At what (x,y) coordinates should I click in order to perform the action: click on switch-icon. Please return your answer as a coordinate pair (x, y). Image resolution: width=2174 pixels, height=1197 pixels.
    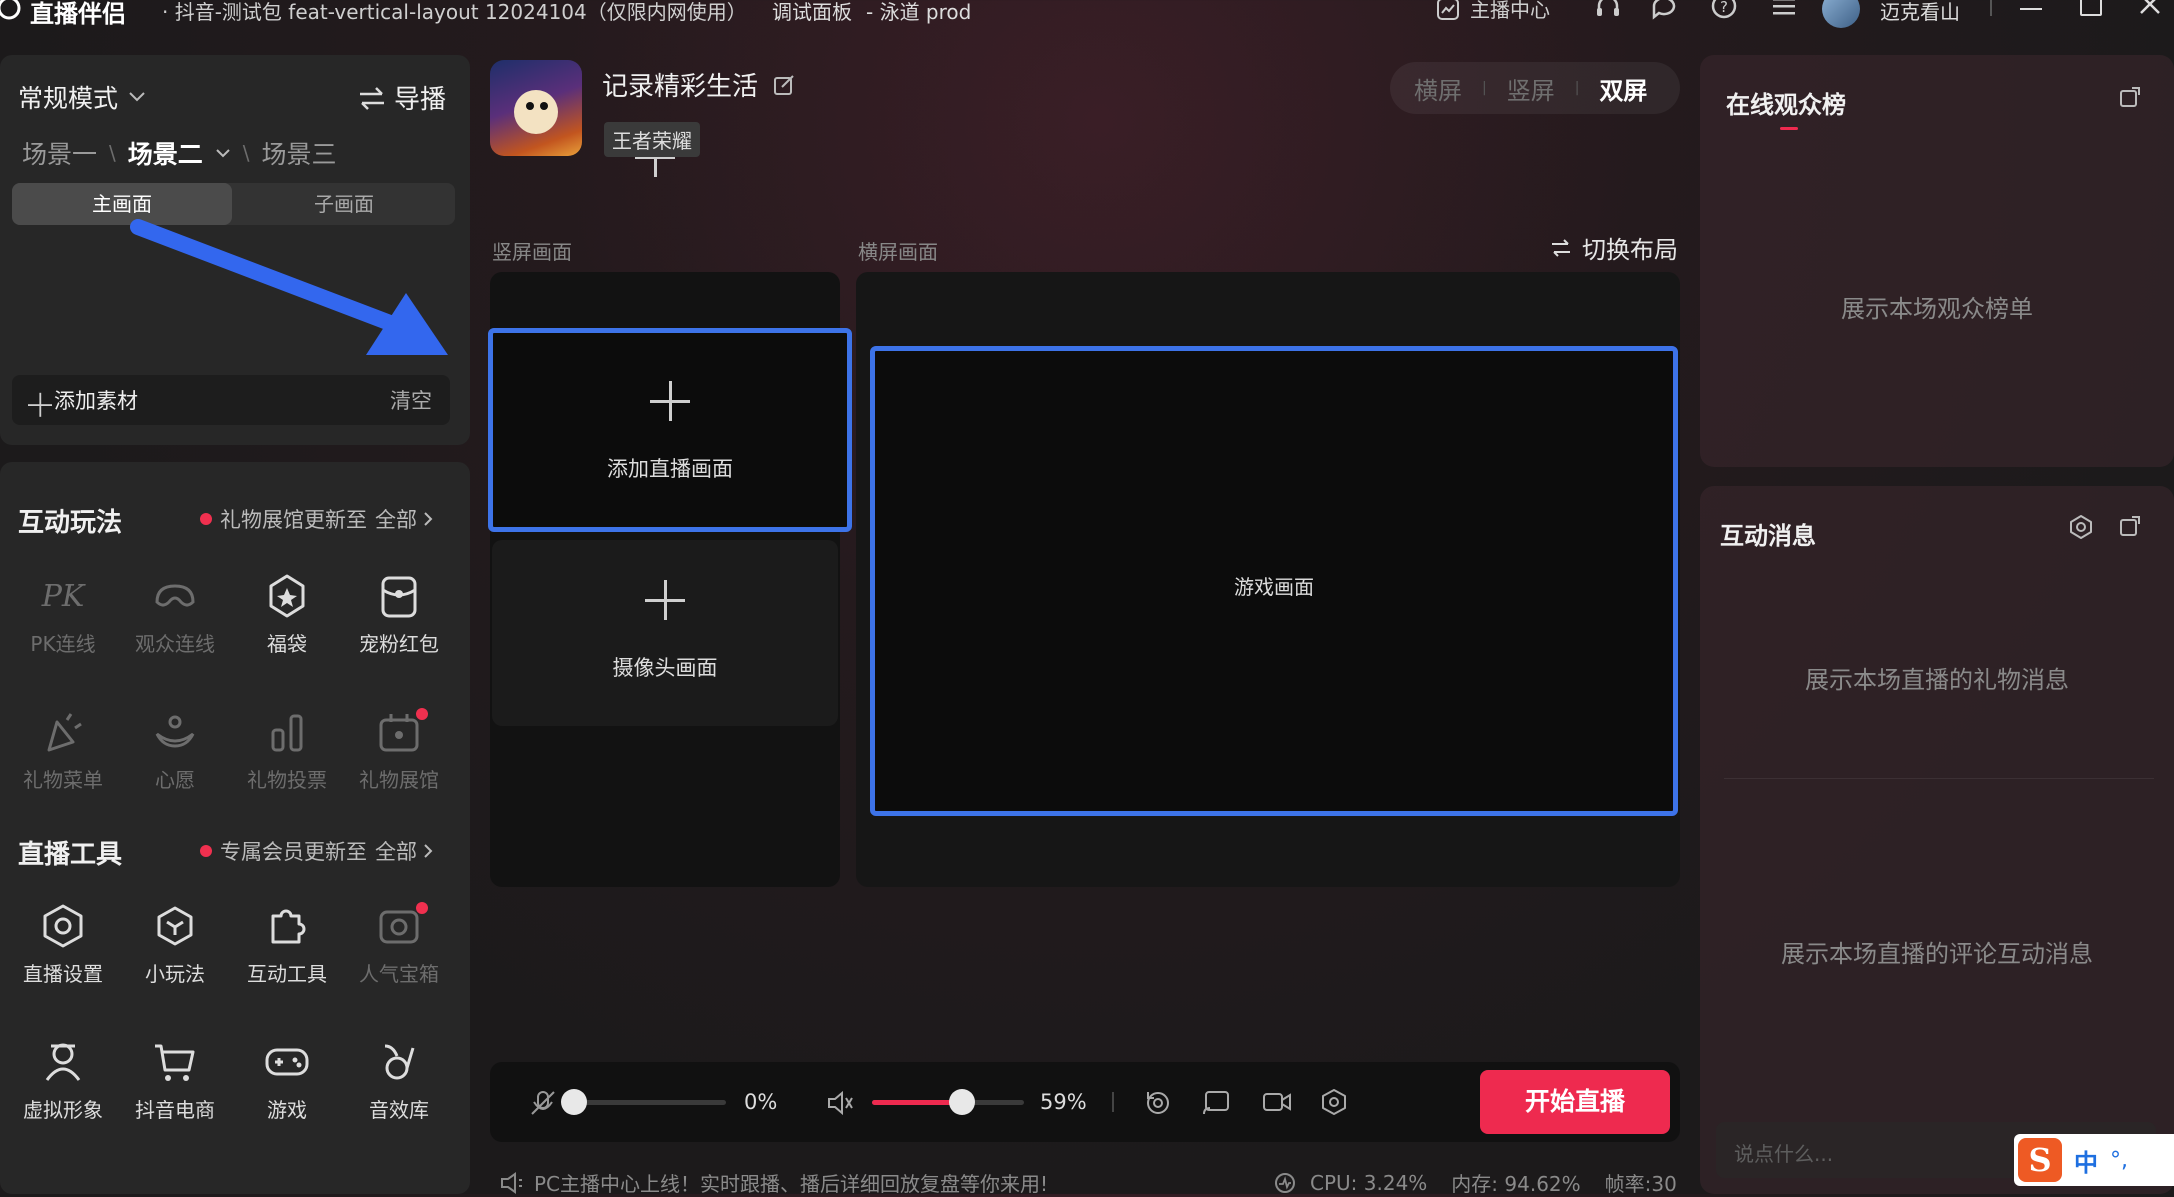
    Looking at the image, I should click on (1561, 247).